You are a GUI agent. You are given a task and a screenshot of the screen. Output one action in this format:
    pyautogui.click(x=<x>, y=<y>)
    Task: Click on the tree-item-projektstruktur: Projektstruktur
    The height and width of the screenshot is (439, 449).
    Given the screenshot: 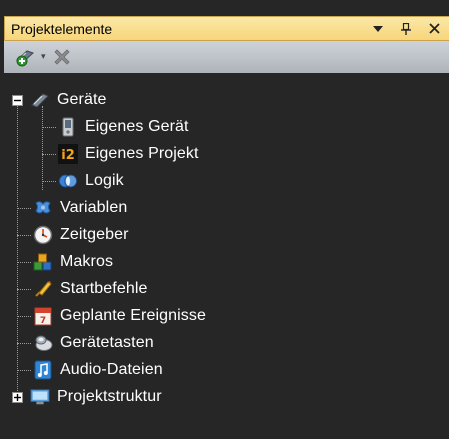 What is the action you would take?
    pyautogui.click(x=96, y=397)
    